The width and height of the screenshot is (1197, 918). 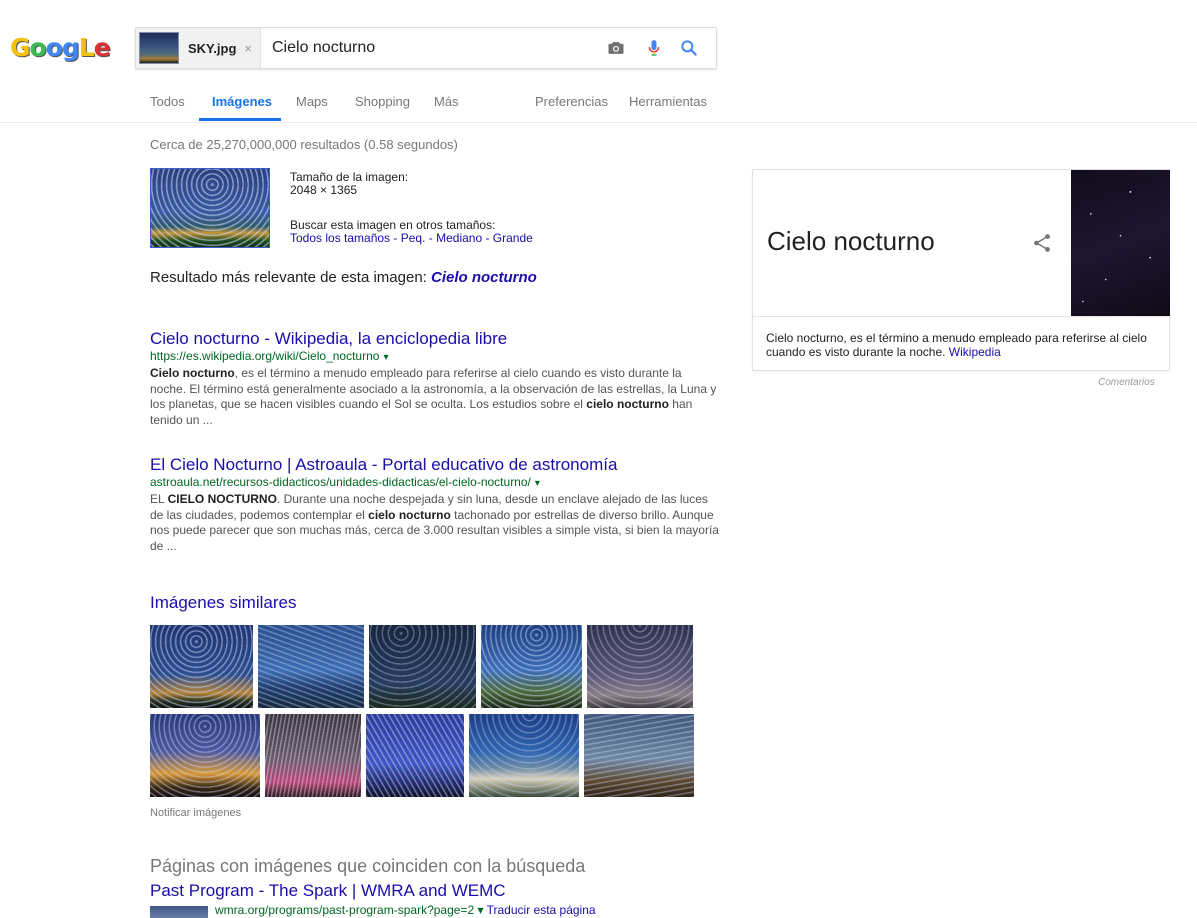 What do you see at coordinates (851, 241) in the screenshot?
I see `knowledge-panel-title: Cielo nocturno` at bounding box center [851, 241].